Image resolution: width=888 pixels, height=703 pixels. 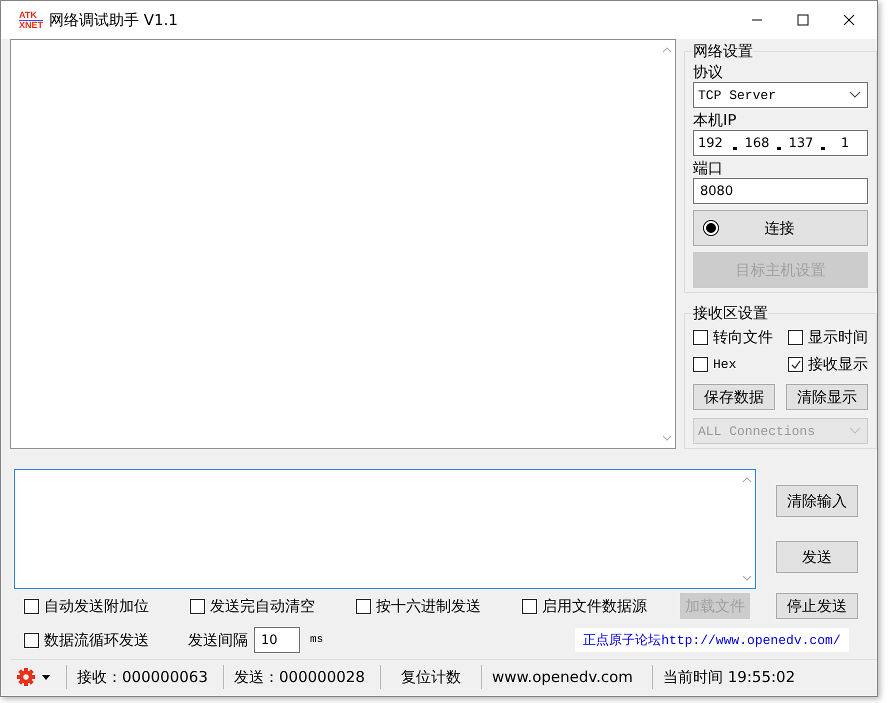 What do you see at coordinates (563, 677) in the screenshot?
I see `website-text: www.openedv.com` at bounding box center [563, 677].